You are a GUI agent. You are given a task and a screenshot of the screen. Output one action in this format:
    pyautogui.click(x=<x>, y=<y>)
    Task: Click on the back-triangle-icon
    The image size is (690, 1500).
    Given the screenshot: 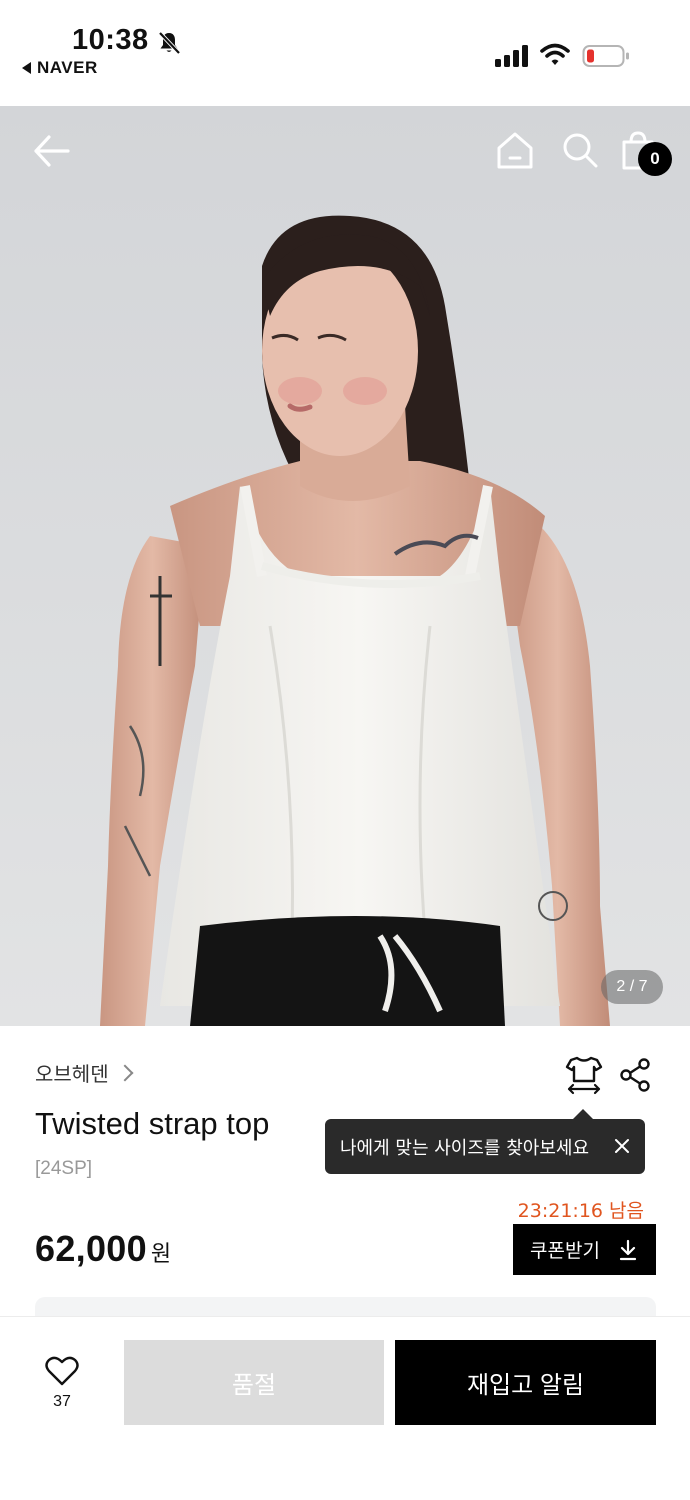 What is the action you would take?
    pyautogui.click(x=26, y=68)
    